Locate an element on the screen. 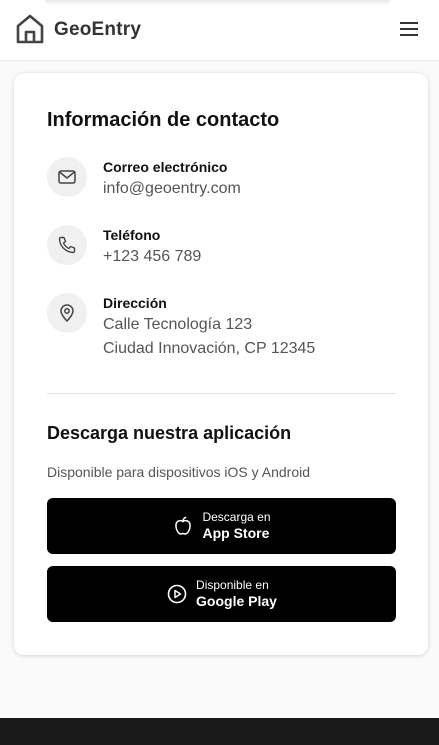 This screenshot has height=745, width=439. site-header: GeoEntry is located at coordinates (219, 30).